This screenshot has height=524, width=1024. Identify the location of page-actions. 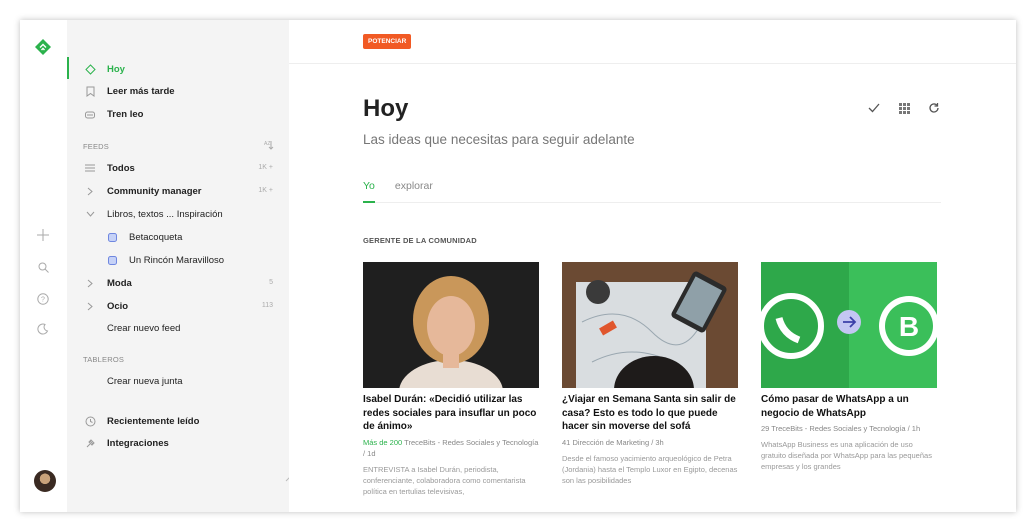
(904, 108).